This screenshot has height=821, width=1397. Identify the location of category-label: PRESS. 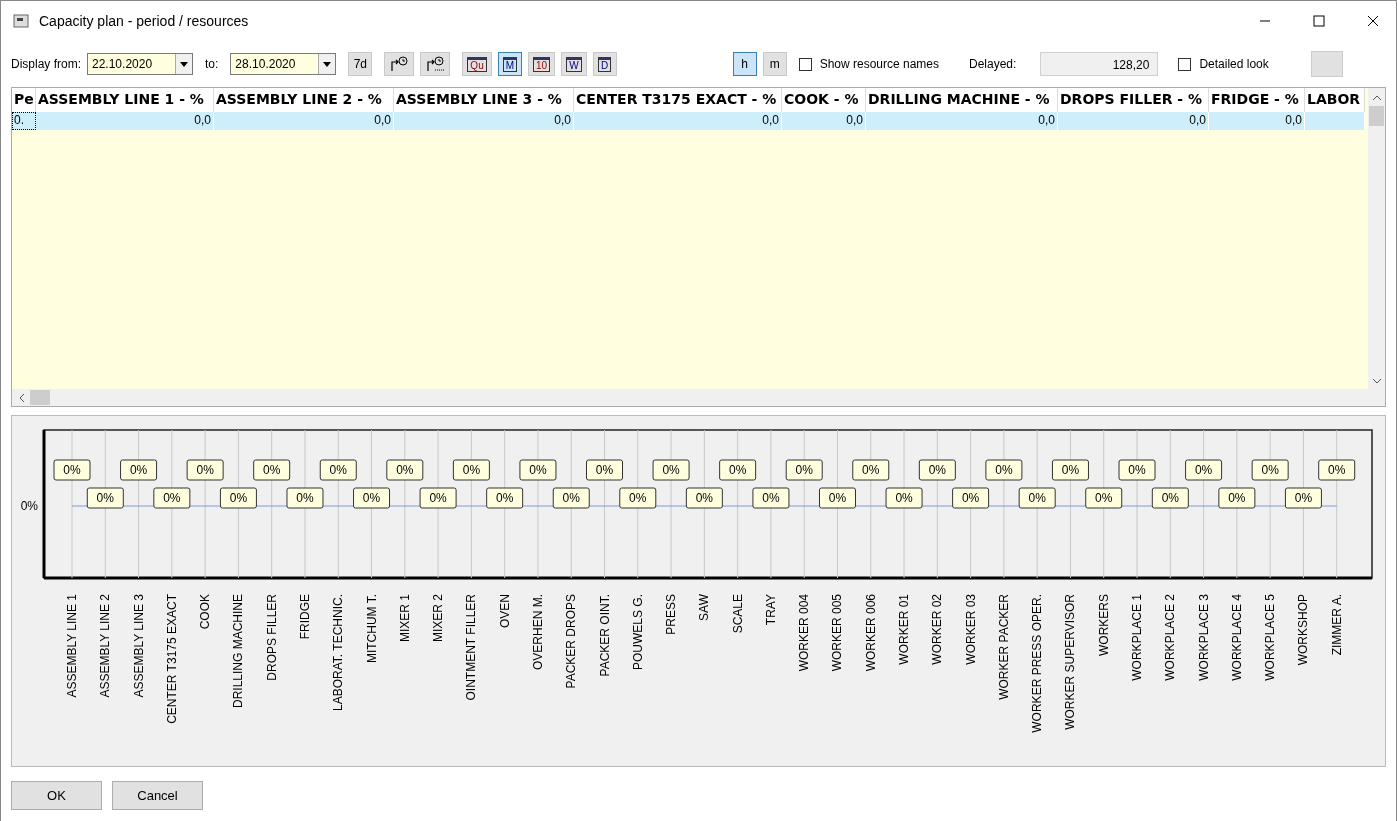
(671, 614).